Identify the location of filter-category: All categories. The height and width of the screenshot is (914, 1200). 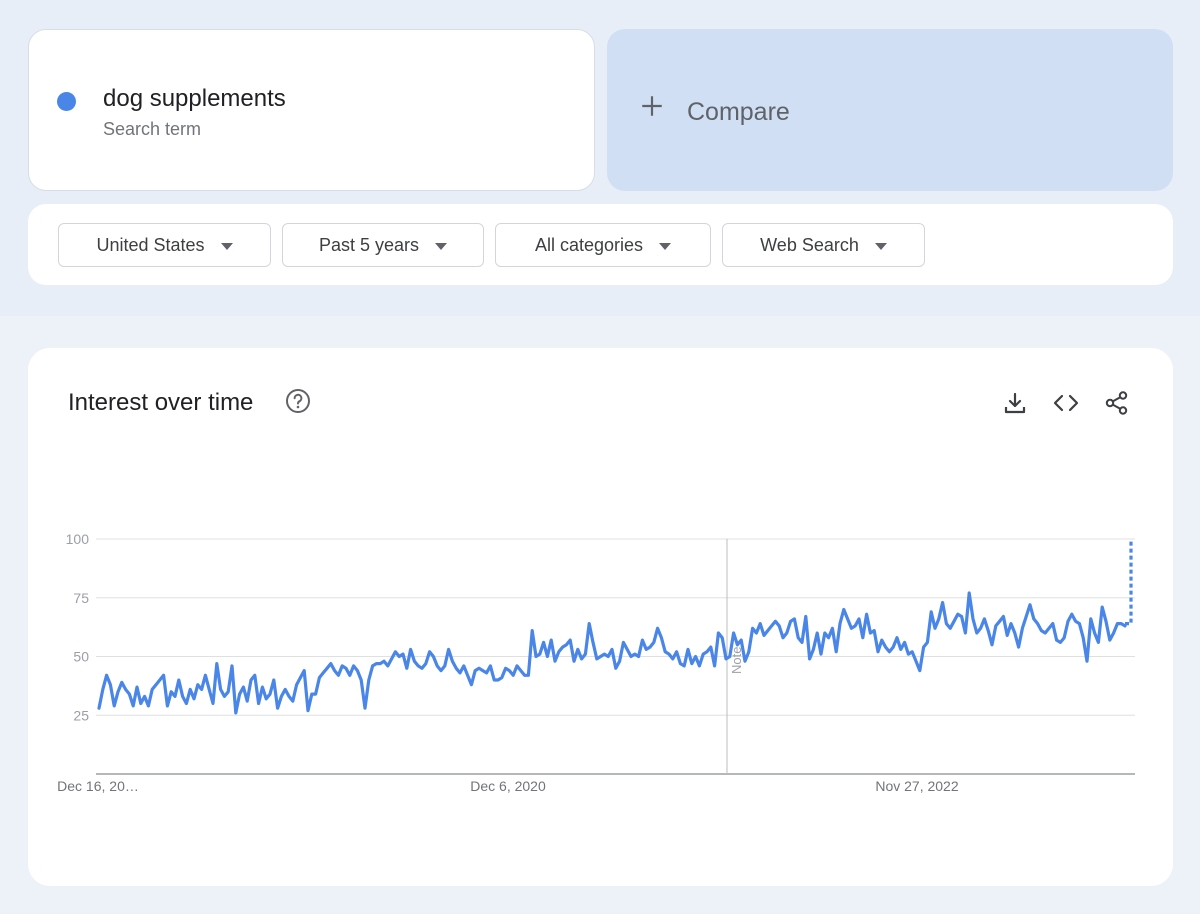
(603, 245).